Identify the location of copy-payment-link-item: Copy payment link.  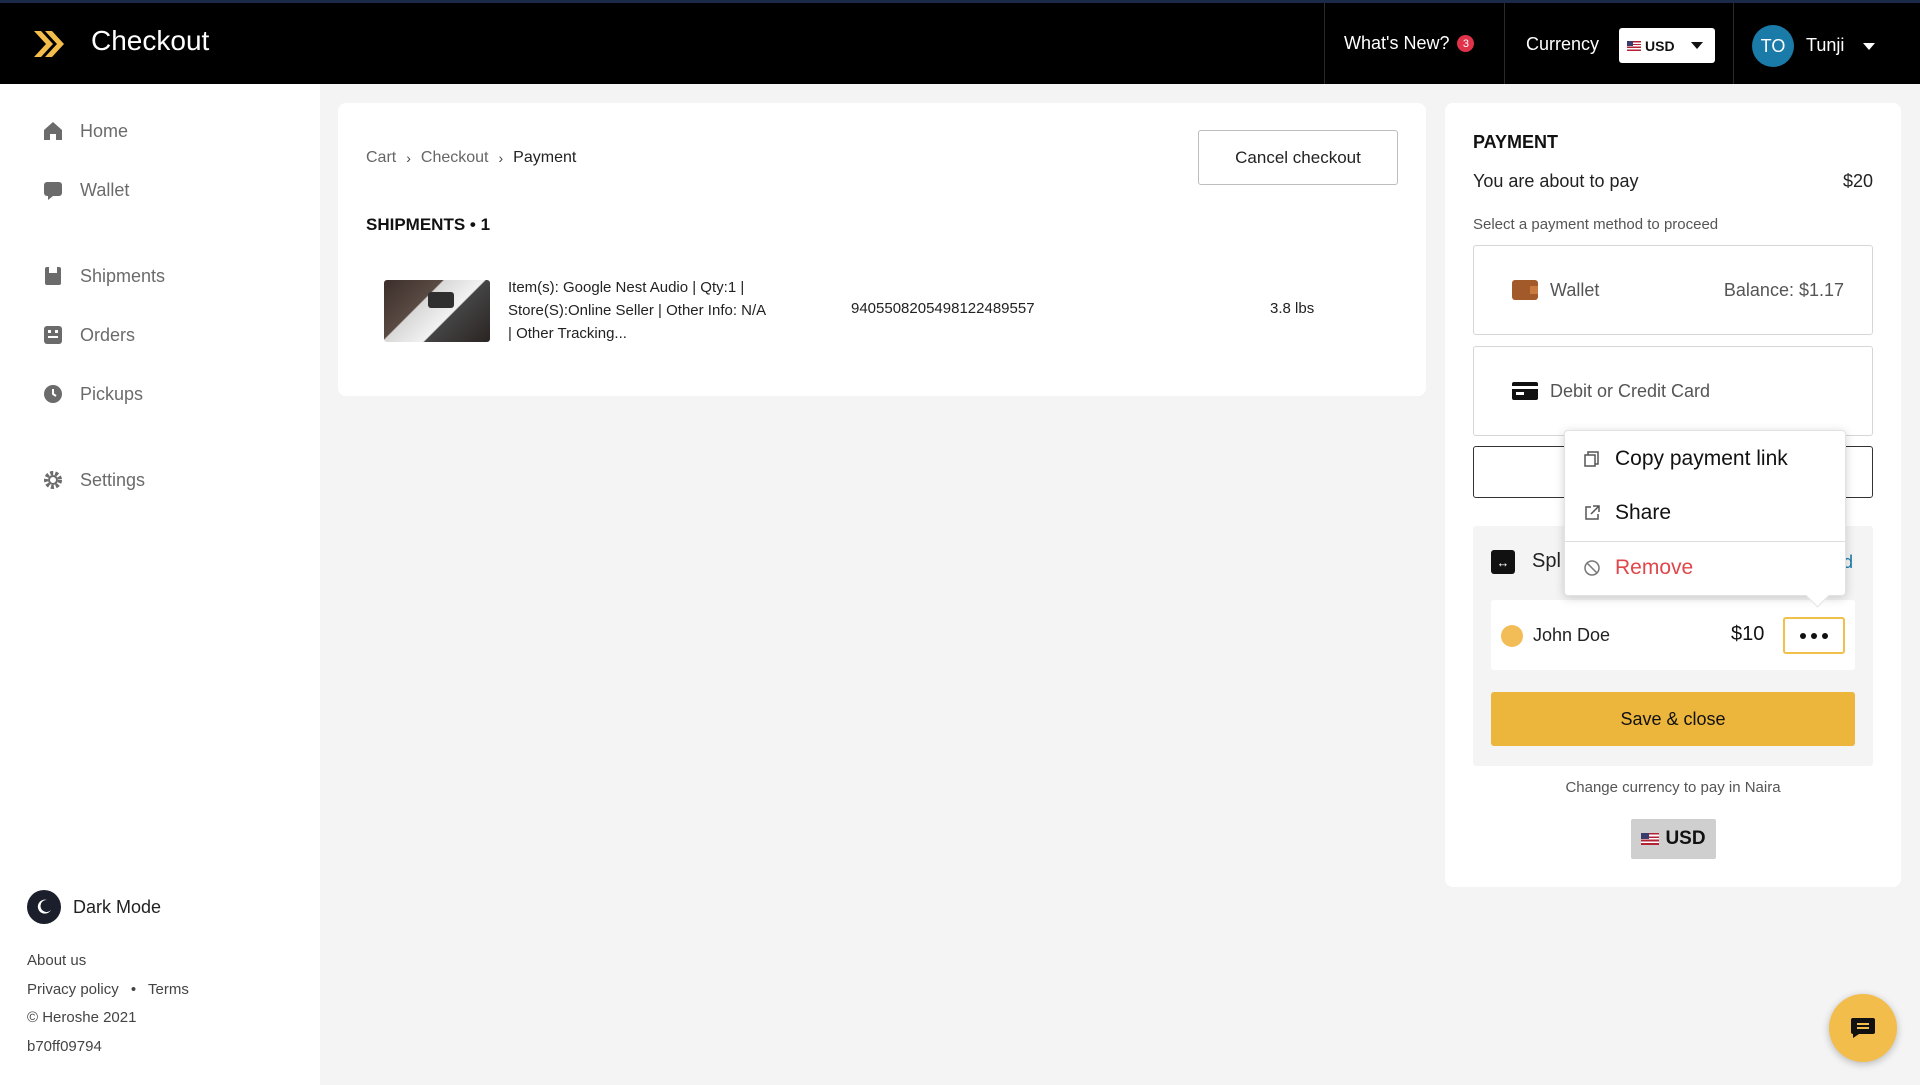
(1685, 459).